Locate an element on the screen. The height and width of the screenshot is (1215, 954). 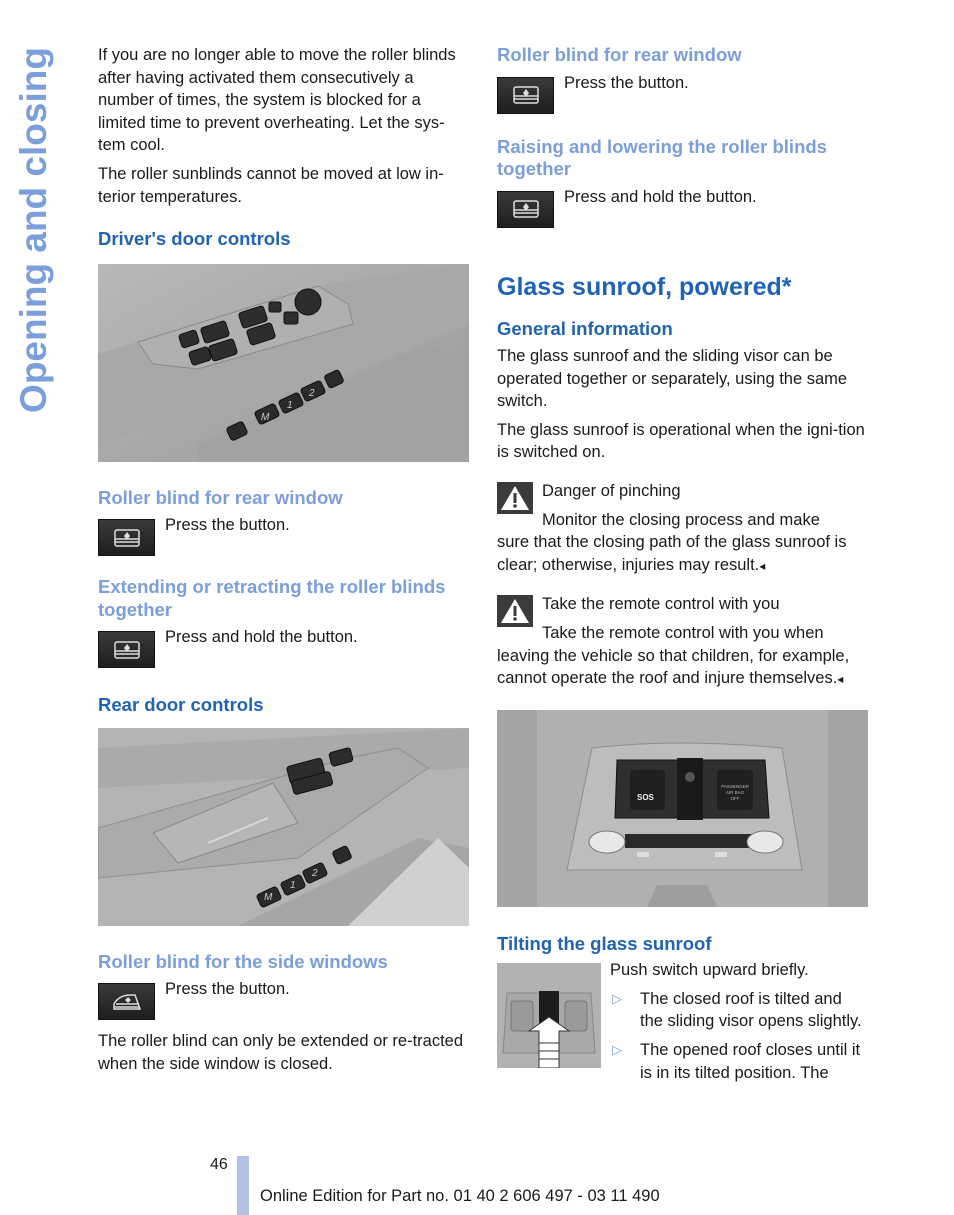
memory-label-1: 1 is located at coordinates (290, 405).